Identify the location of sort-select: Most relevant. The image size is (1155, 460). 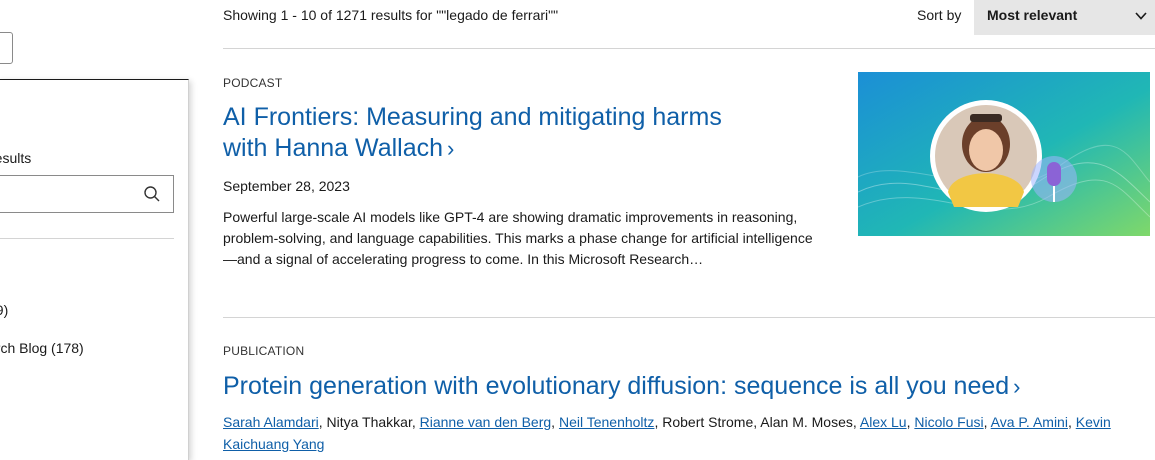
(1064, 17).